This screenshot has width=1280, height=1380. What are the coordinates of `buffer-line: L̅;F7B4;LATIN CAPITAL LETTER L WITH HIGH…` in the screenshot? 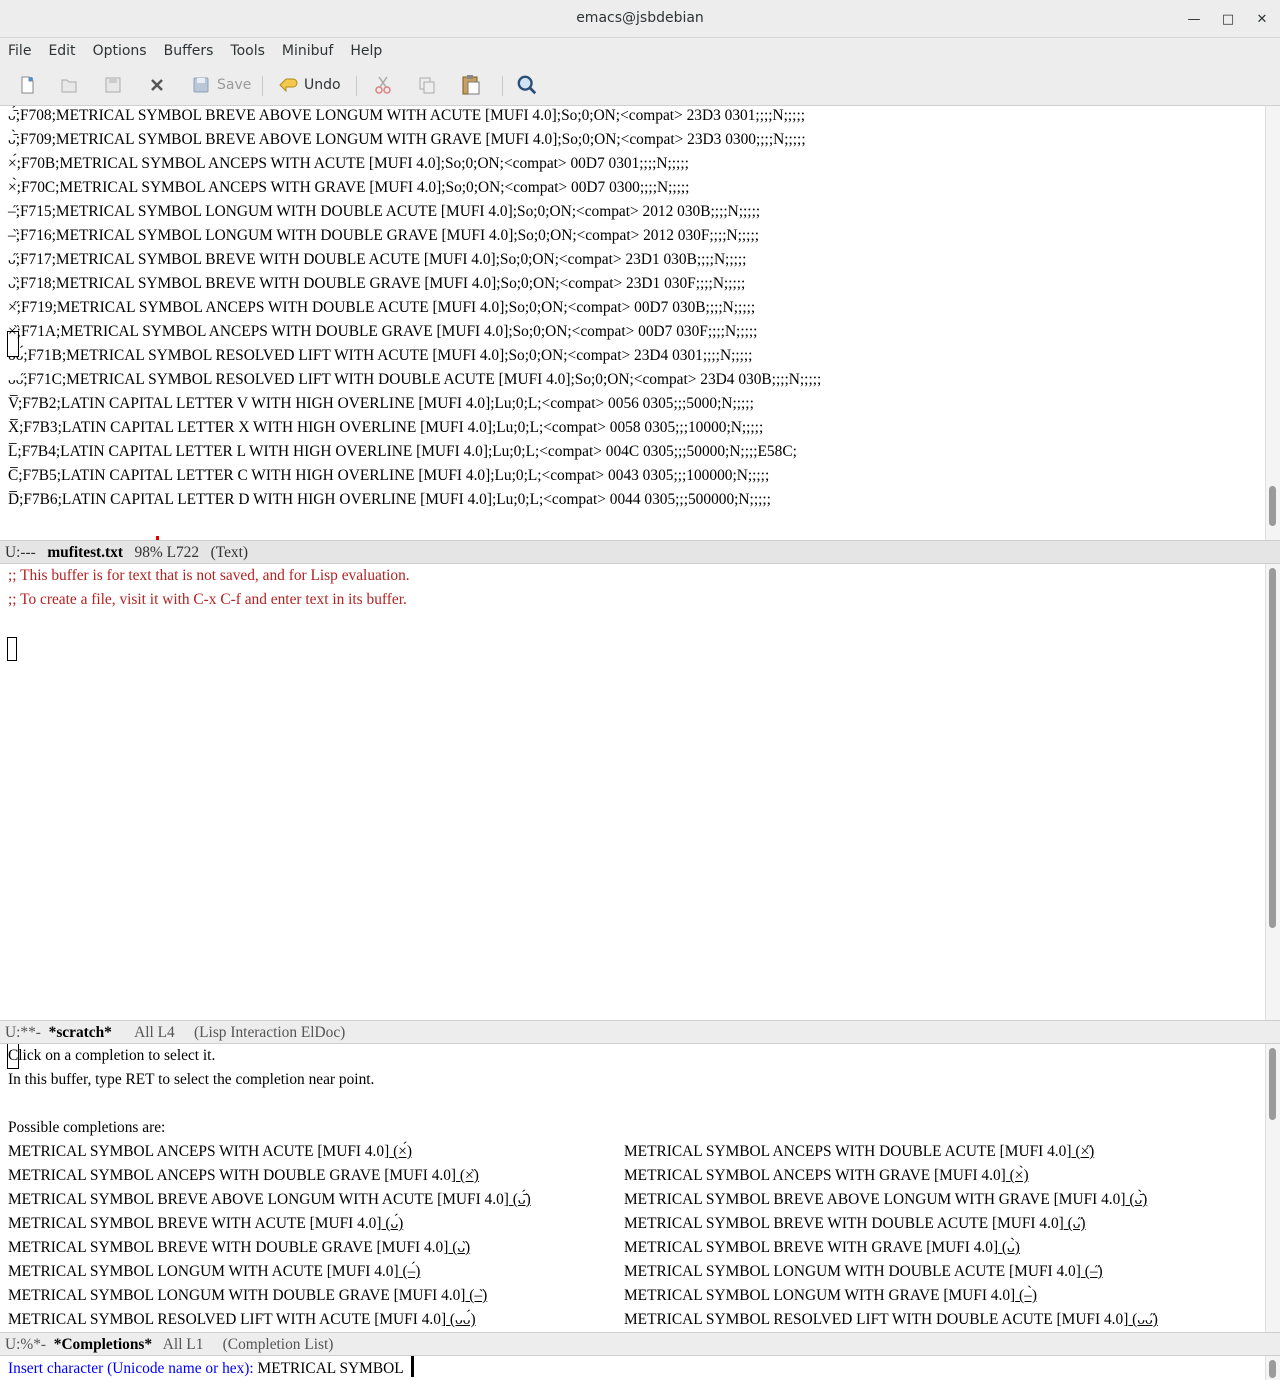 It's located at (402, 451).